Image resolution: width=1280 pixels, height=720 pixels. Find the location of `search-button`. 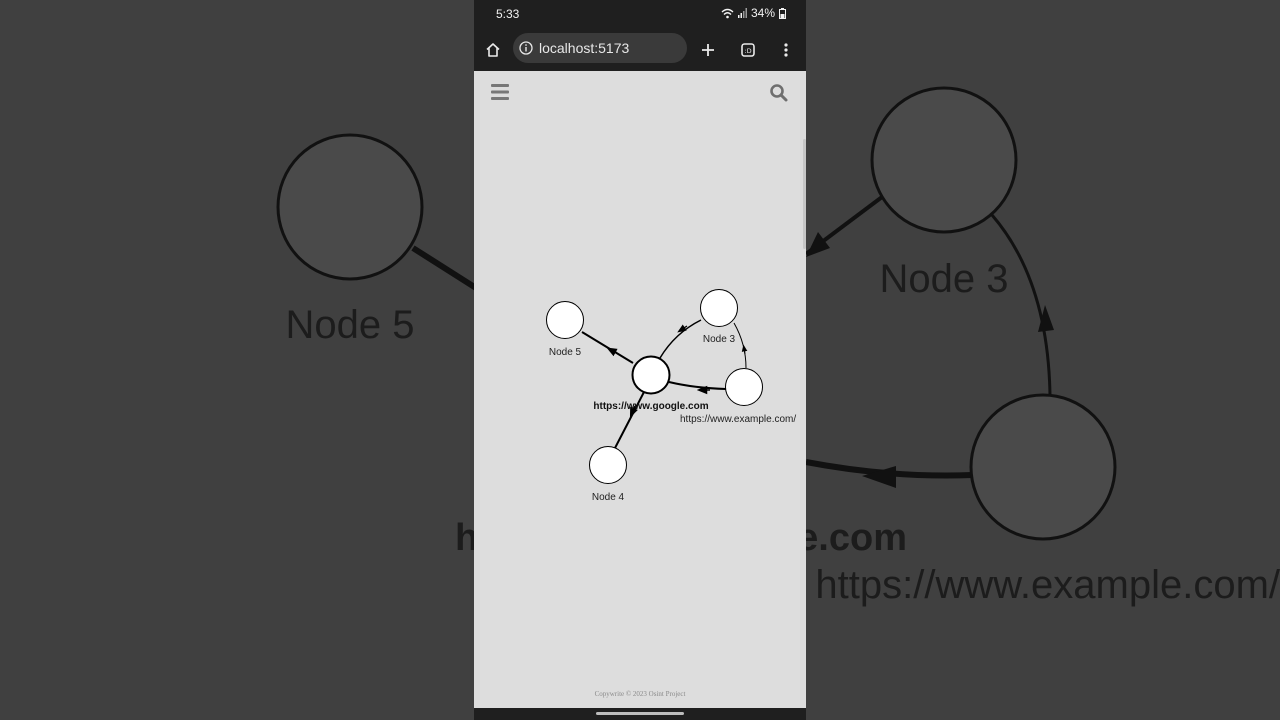

search-button is located at coordinates (780, 94).